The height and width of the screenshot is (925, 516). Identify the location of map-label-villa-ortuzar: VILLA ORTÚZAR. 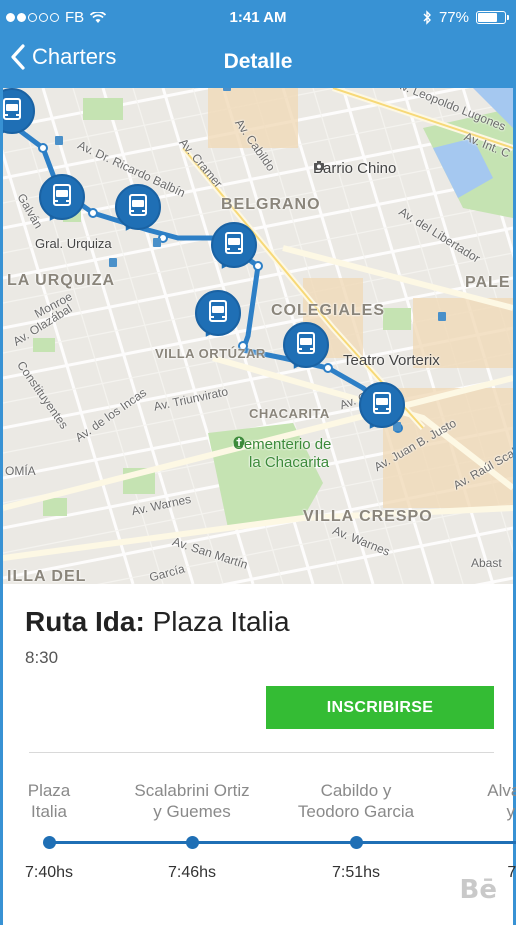
(210, 353).